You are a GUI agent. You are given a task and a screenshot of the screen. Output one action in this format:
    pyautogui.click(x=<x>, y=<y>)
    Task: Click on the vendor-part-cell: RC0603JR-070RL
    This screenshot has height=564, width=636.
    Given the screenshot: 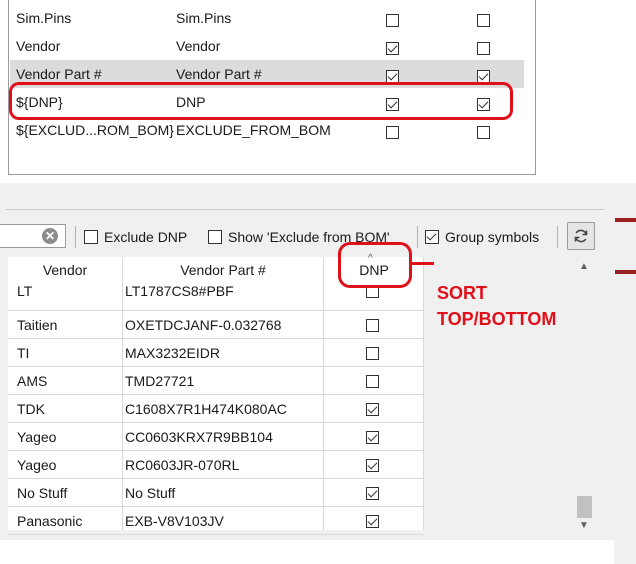 What is the action you would take?
    pyautogui.click(x=182, y=465)
    